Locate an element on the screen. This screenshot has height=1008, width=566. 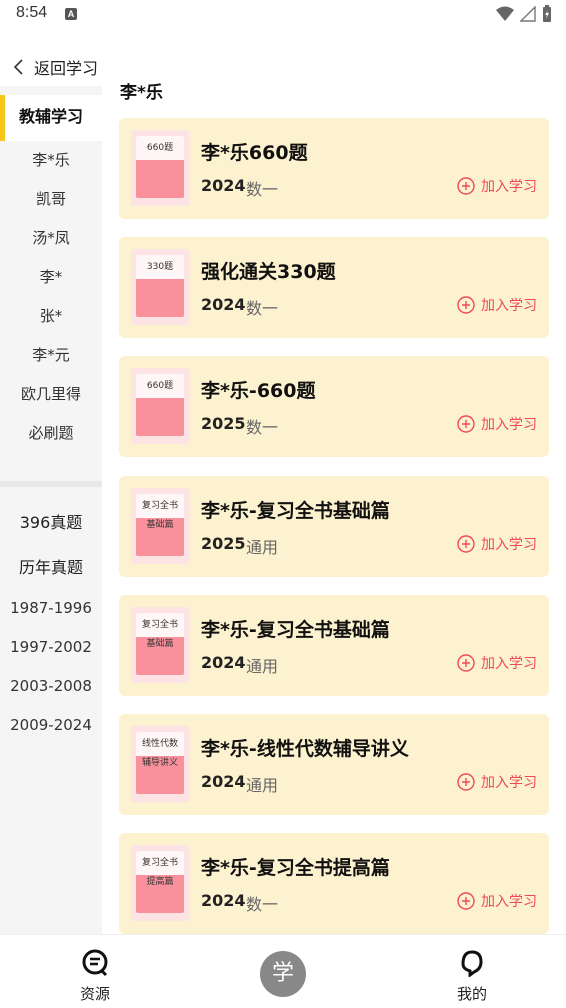
book-cover: 复习全书 提高篇 is located at coordinates (160, 883).